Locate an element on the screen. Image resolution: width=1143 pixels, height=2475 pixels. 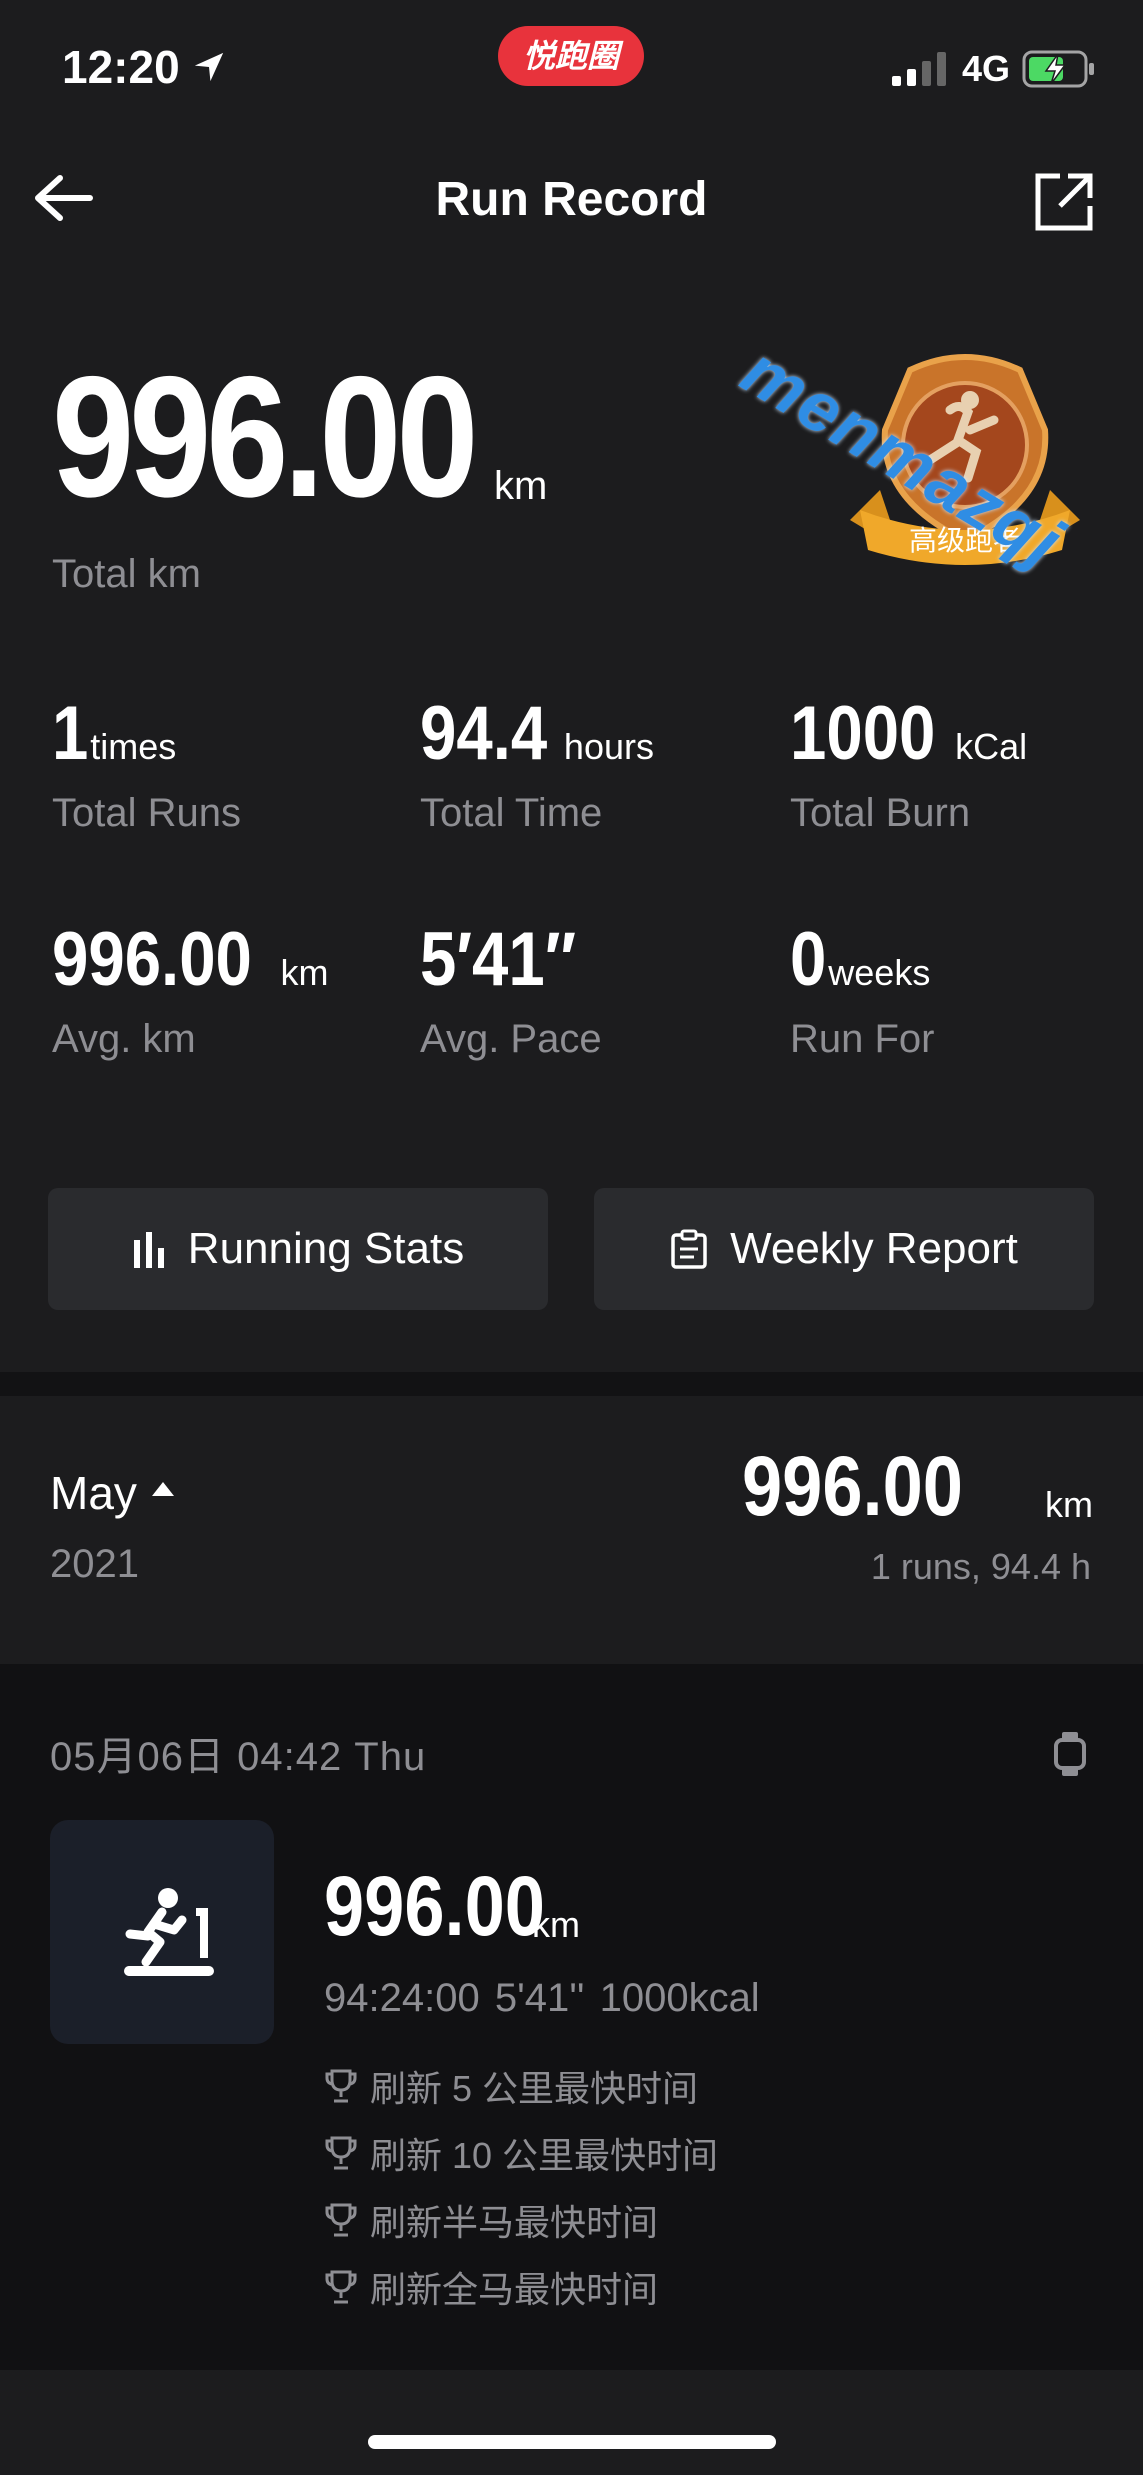
weekly-report-button: Weekly Report is located at coordinates (844, 1249).